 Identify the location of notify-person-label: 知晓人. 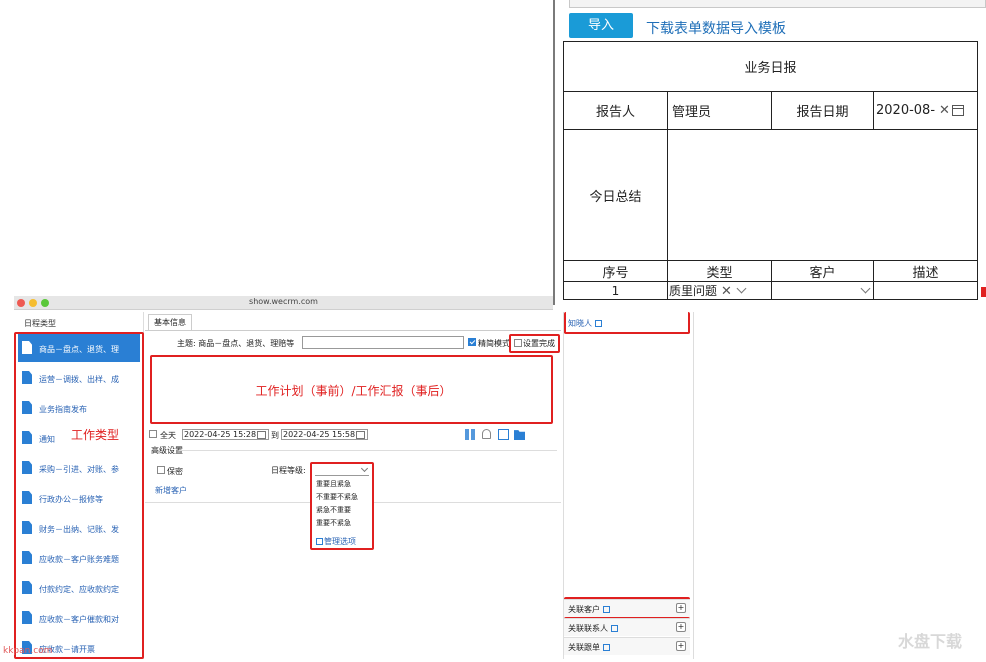
(585, 323).